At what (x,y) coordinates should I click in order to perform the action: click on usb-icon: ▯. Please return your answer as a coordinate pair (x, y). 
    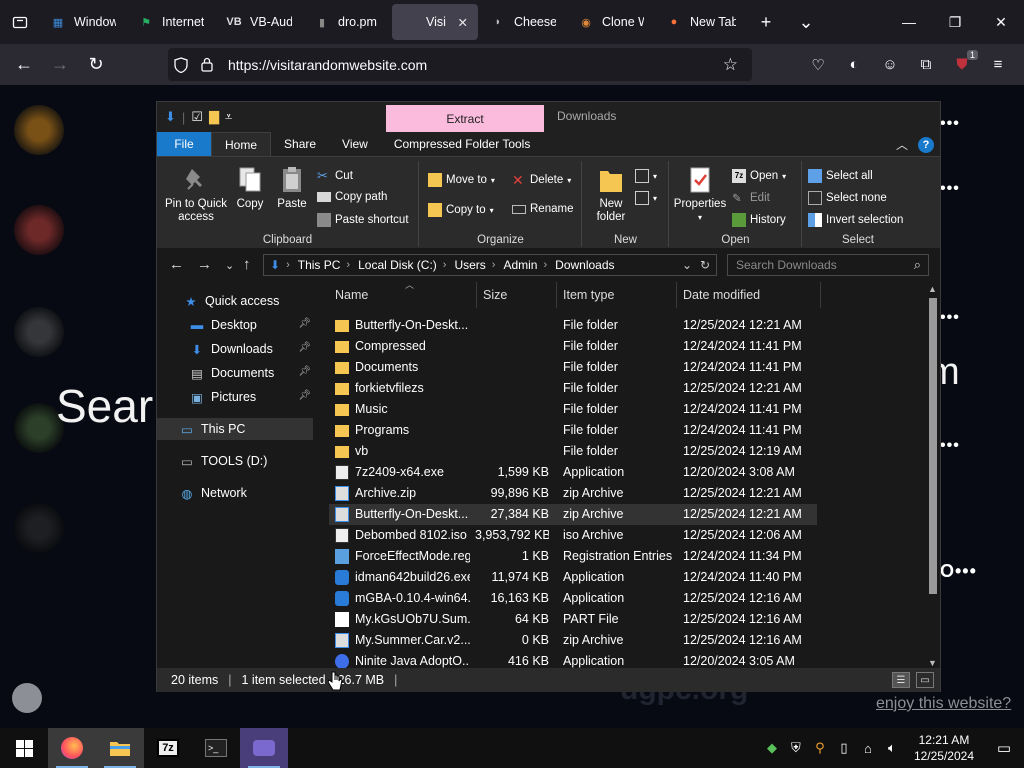
    Looking at the image, I should click on (844, 748).